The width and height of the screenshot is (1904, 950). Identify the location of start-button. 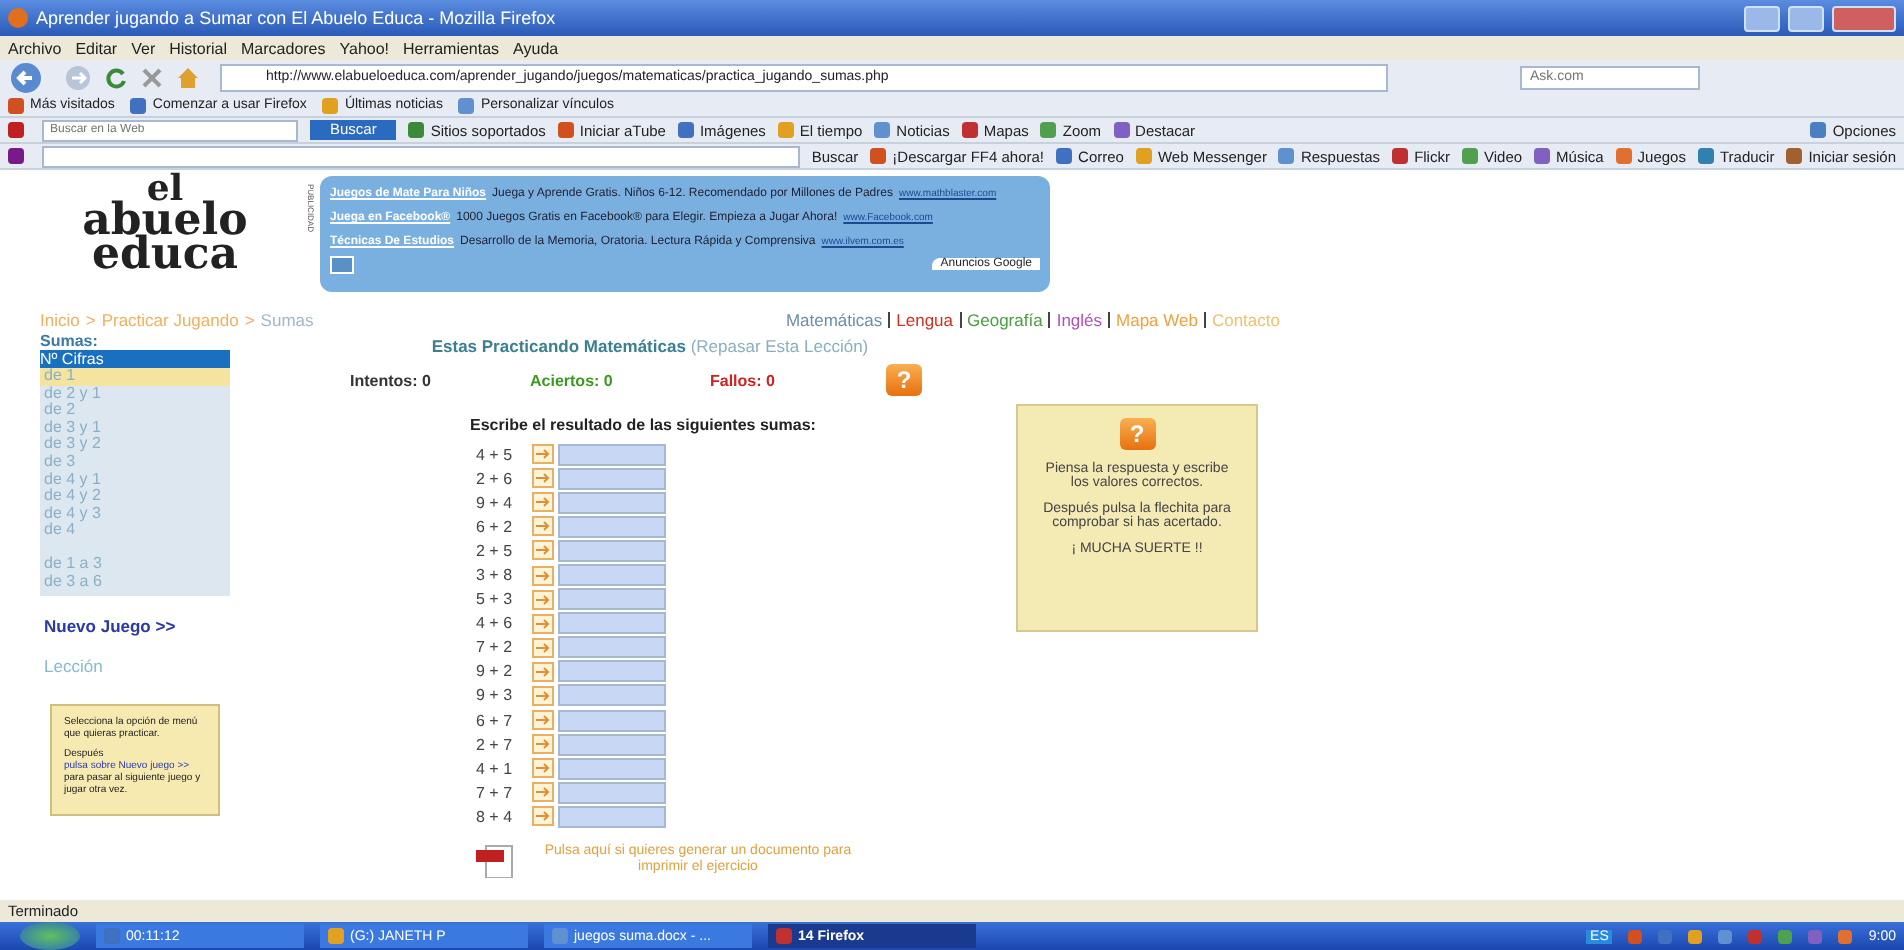
(50, 936).